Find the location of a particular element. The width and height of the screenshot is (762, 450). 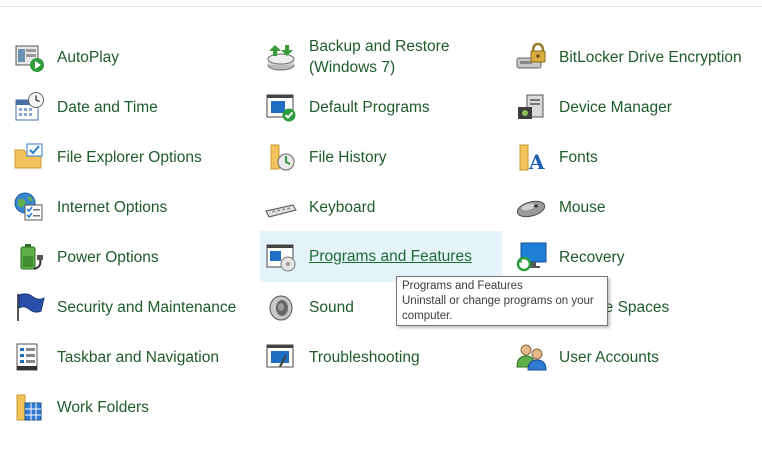

item-label: Power Options is located at coordinates (108, 257).